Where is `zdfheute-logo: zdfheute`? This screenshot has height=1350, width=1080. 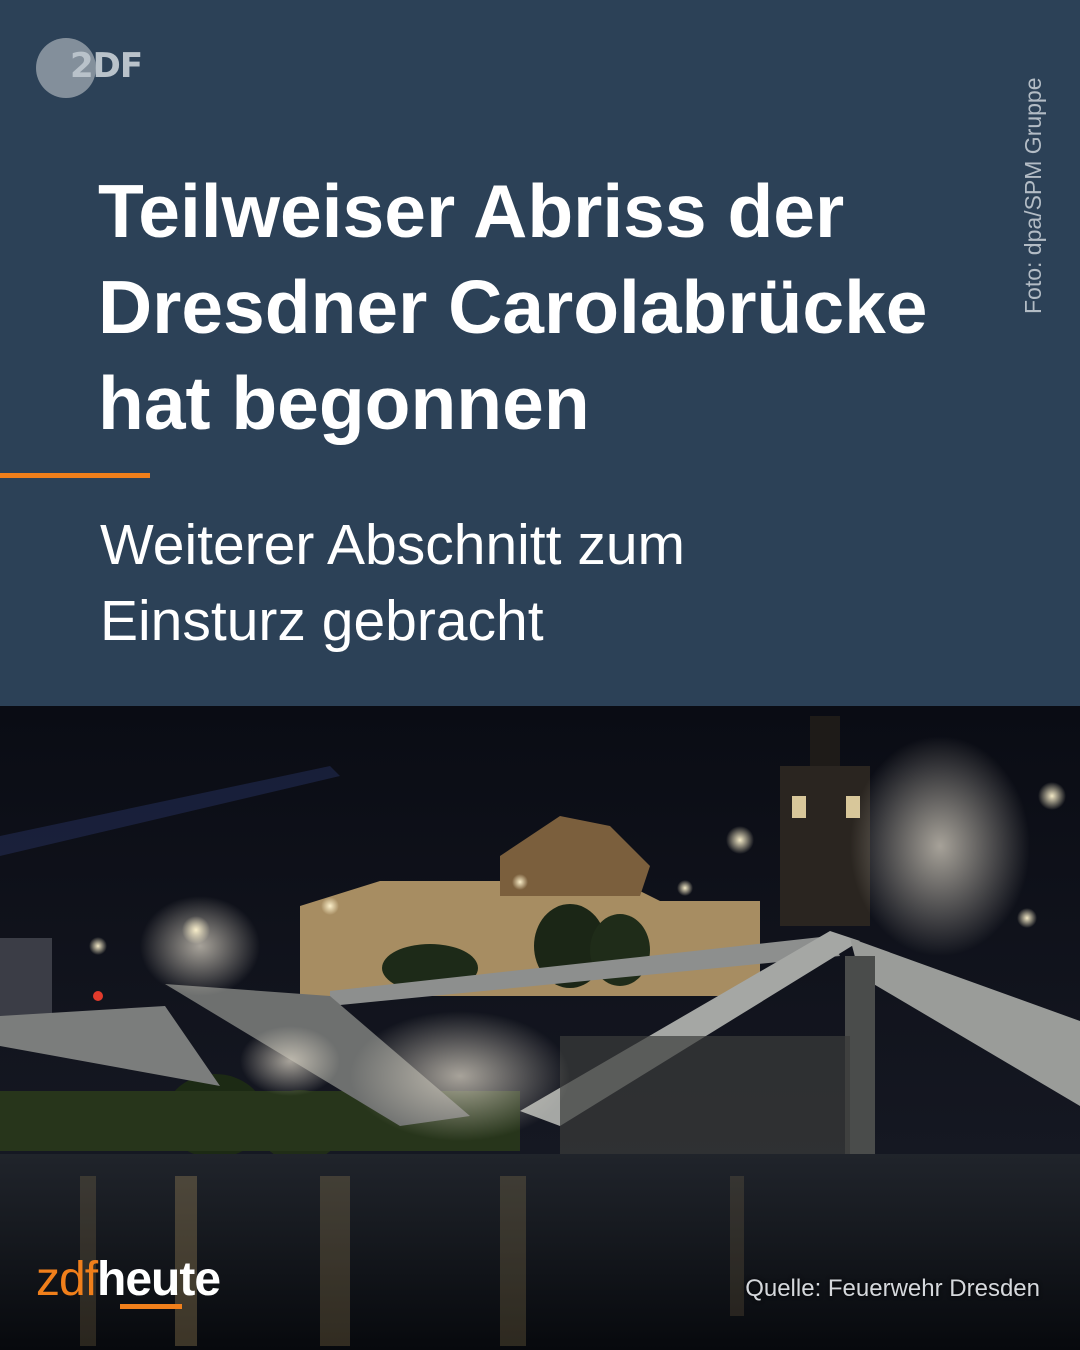
zdfheute-logo: zdfheute is located at coordinates (128, 1280).